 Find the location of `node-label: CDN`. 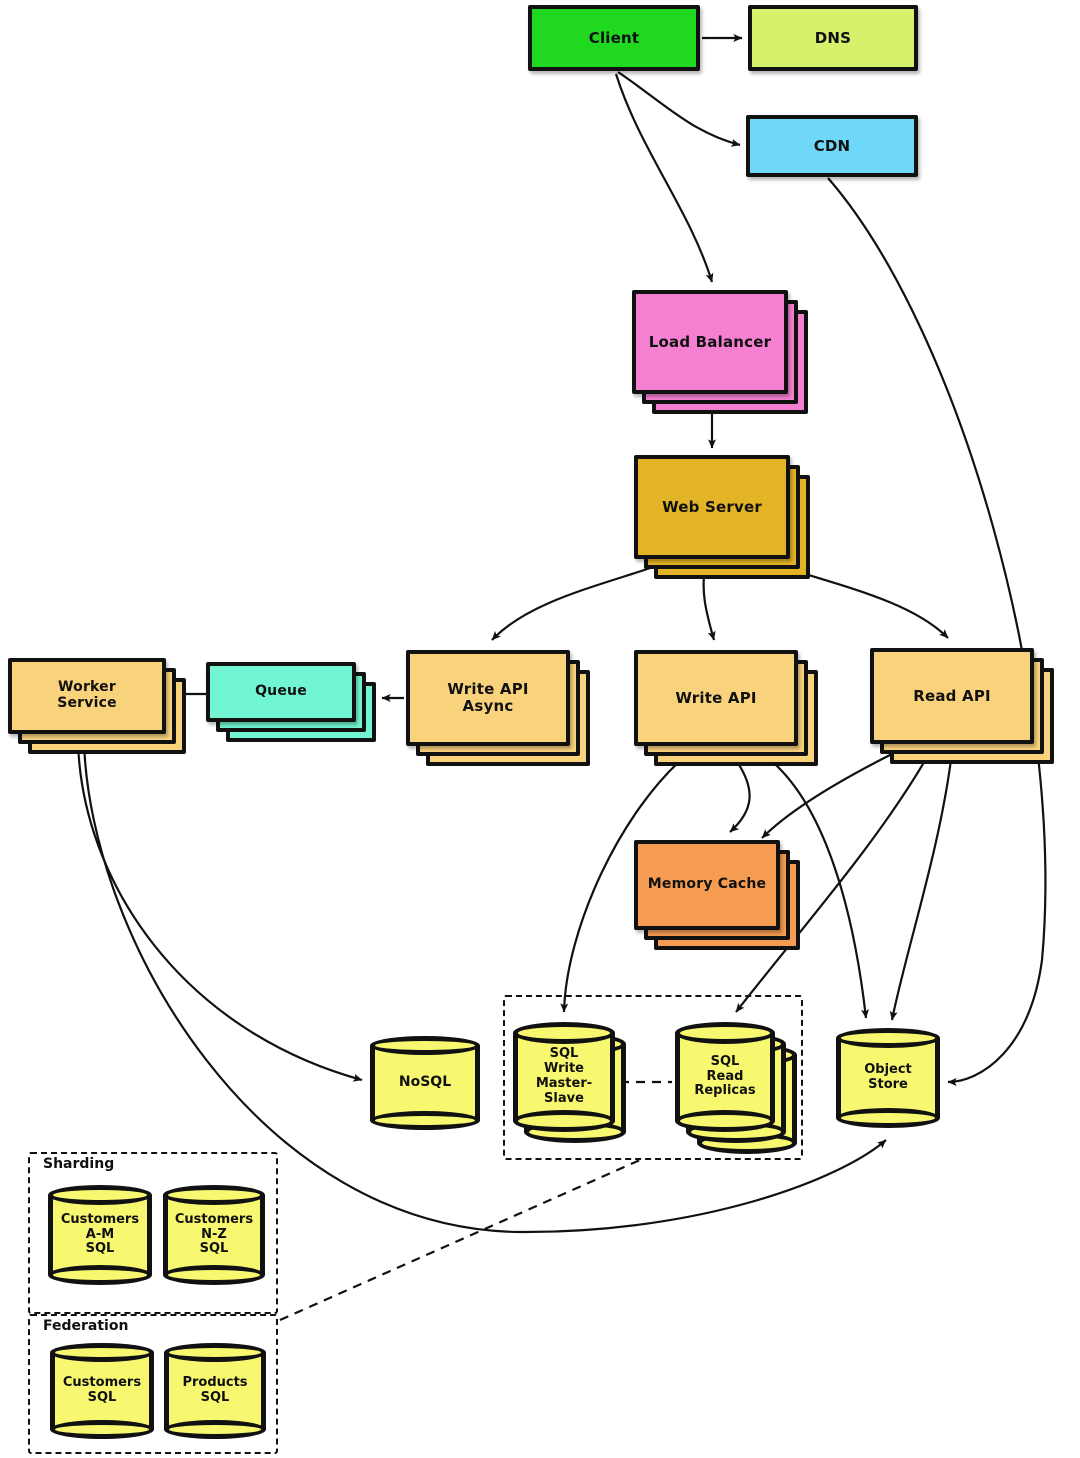

node-label: CDN is located at coordinates (832, 145).